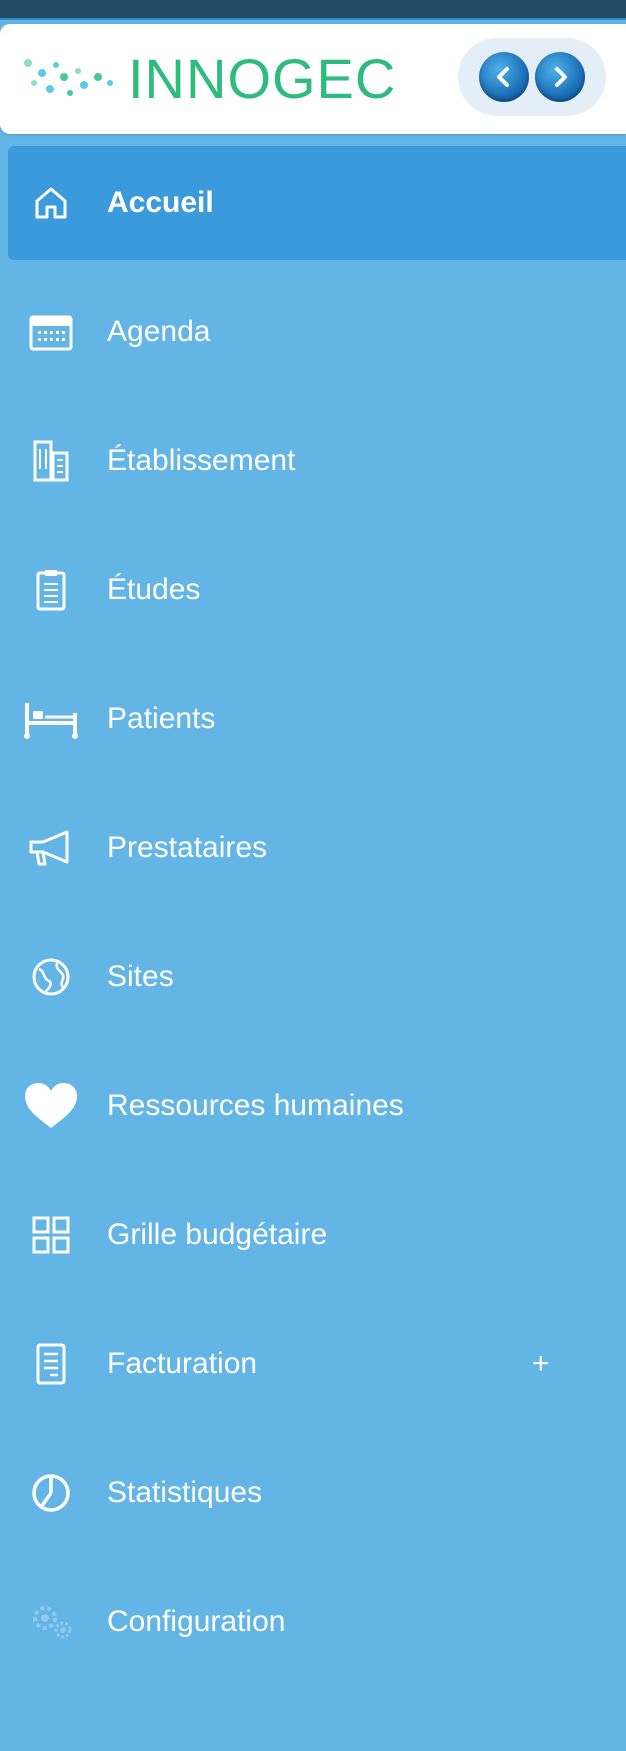 The height and width of the screenshot is (1751, 626). I want to click on menu-item-prestataires: Prestataires, so click(317, 848).